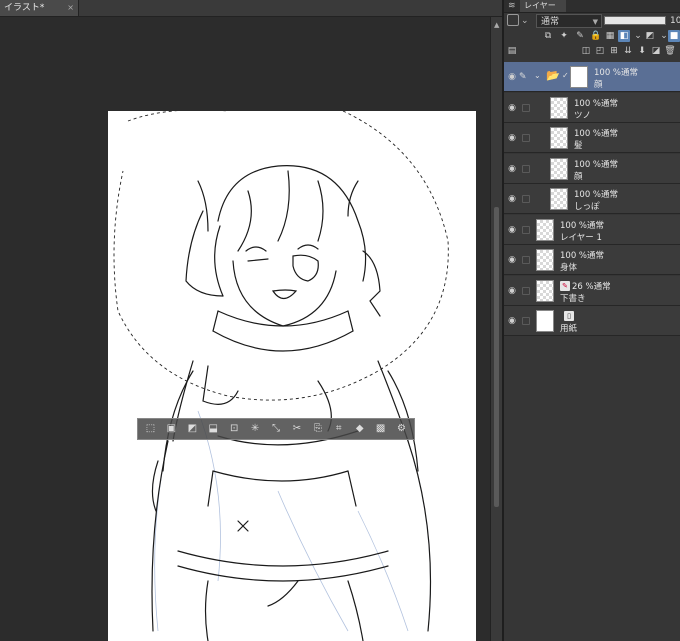 The image size is (680, 641). I want to click on layer-panel-menu-icon: ▤, so click(512, 51).